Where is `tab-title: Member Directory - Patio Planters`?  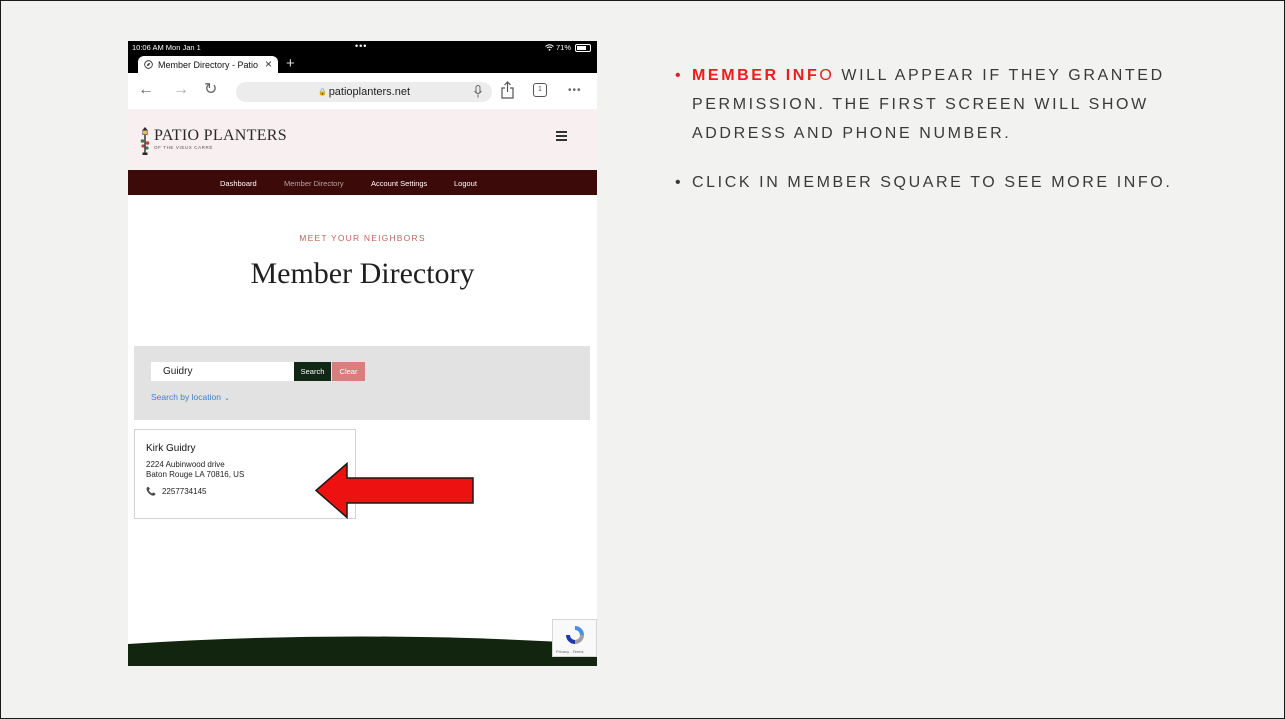 tab-title: Member Directory - Patio Planters is located at coordinates (208, 64).